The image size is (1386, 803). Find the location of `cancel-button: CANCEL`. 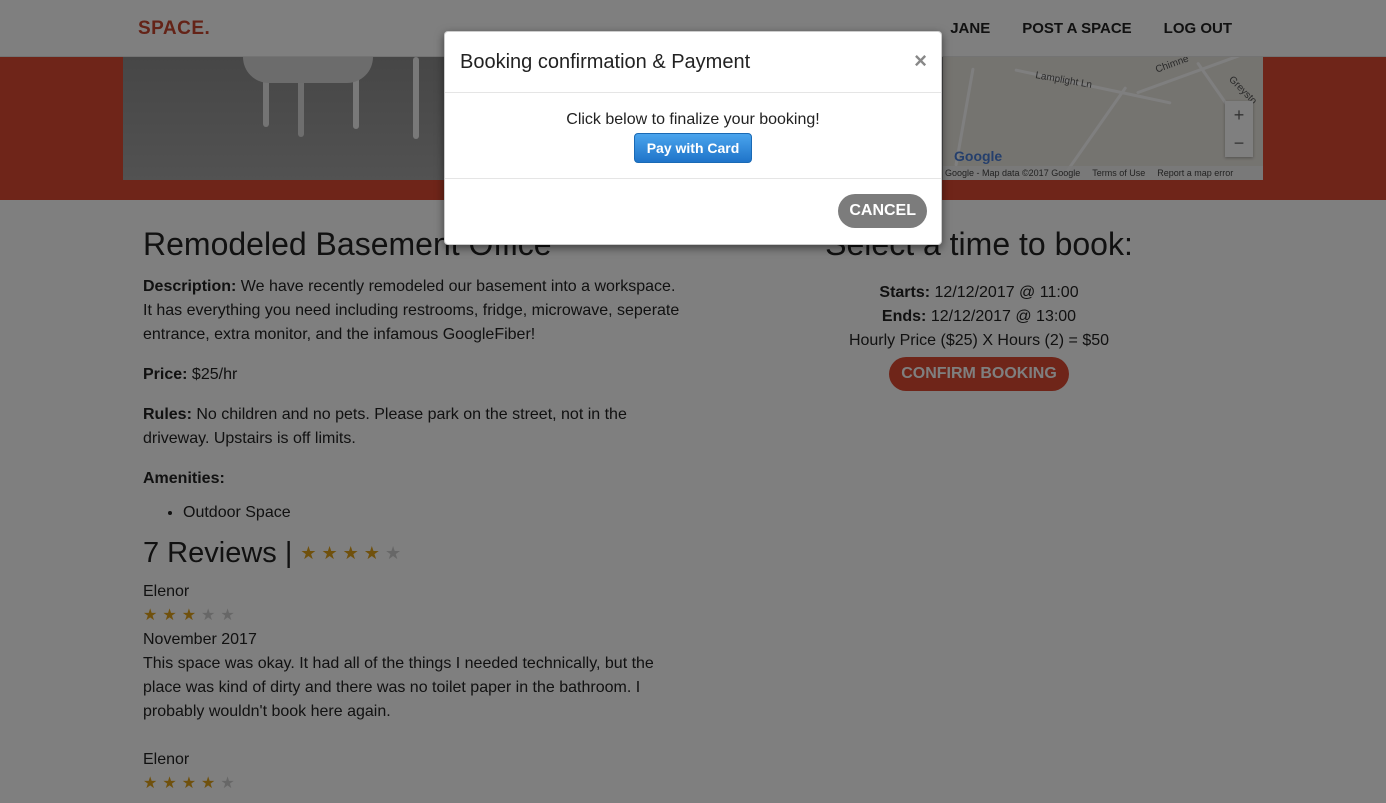

cancel-button: CANCEL is located at coordinates (882, 211).